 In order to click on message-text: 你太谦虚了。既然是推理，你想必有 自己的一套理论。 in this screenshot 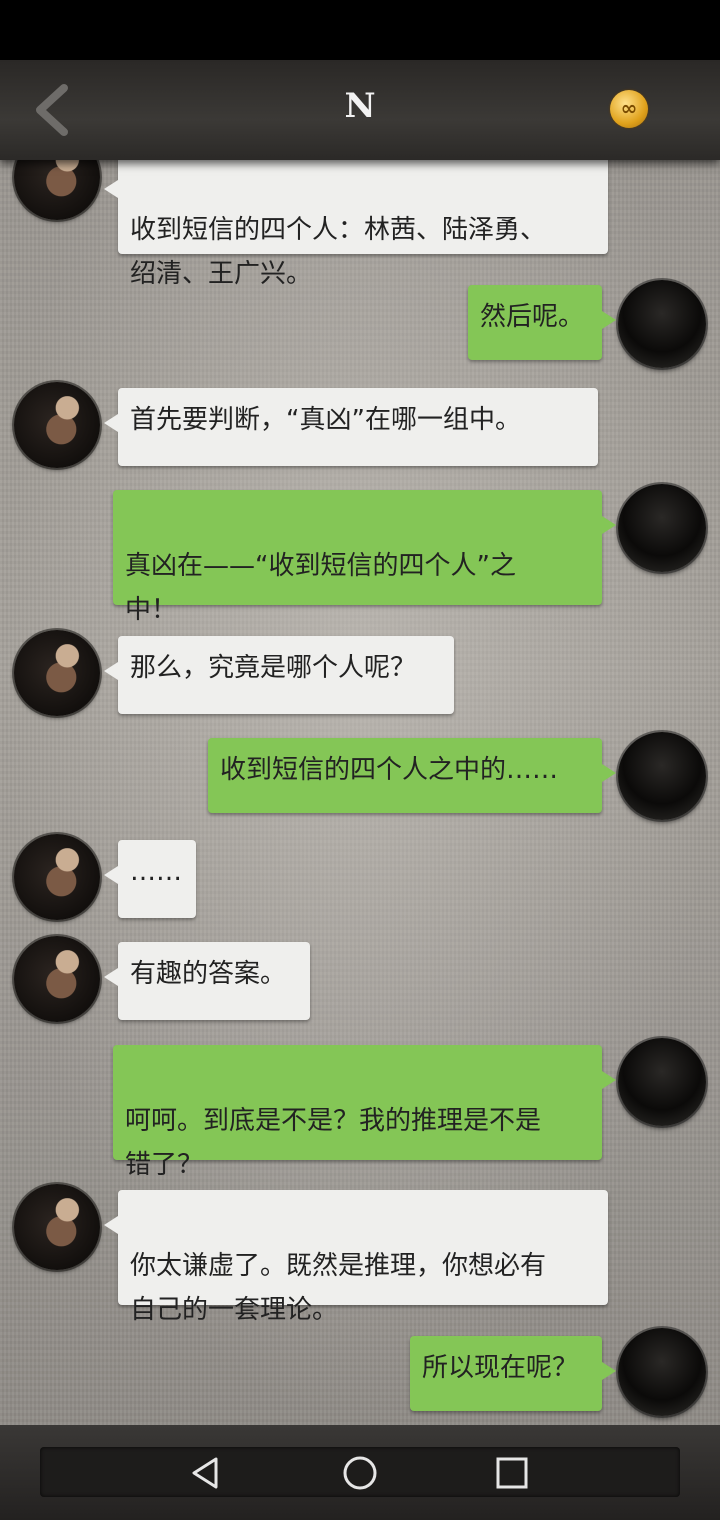, I will do `click(338, 1288)`.